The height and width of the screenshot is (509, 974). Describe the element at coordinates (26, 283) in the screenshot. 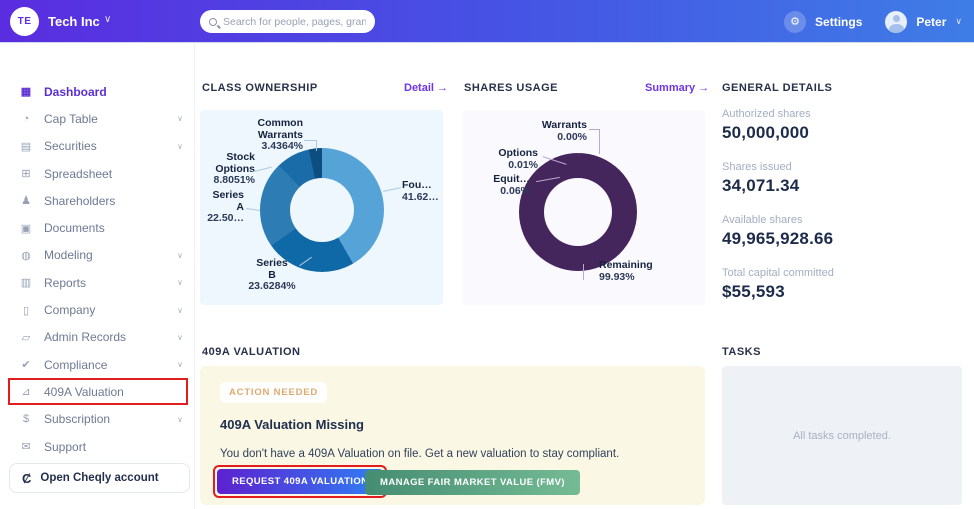

I see `report-icon: ▥` at that location.